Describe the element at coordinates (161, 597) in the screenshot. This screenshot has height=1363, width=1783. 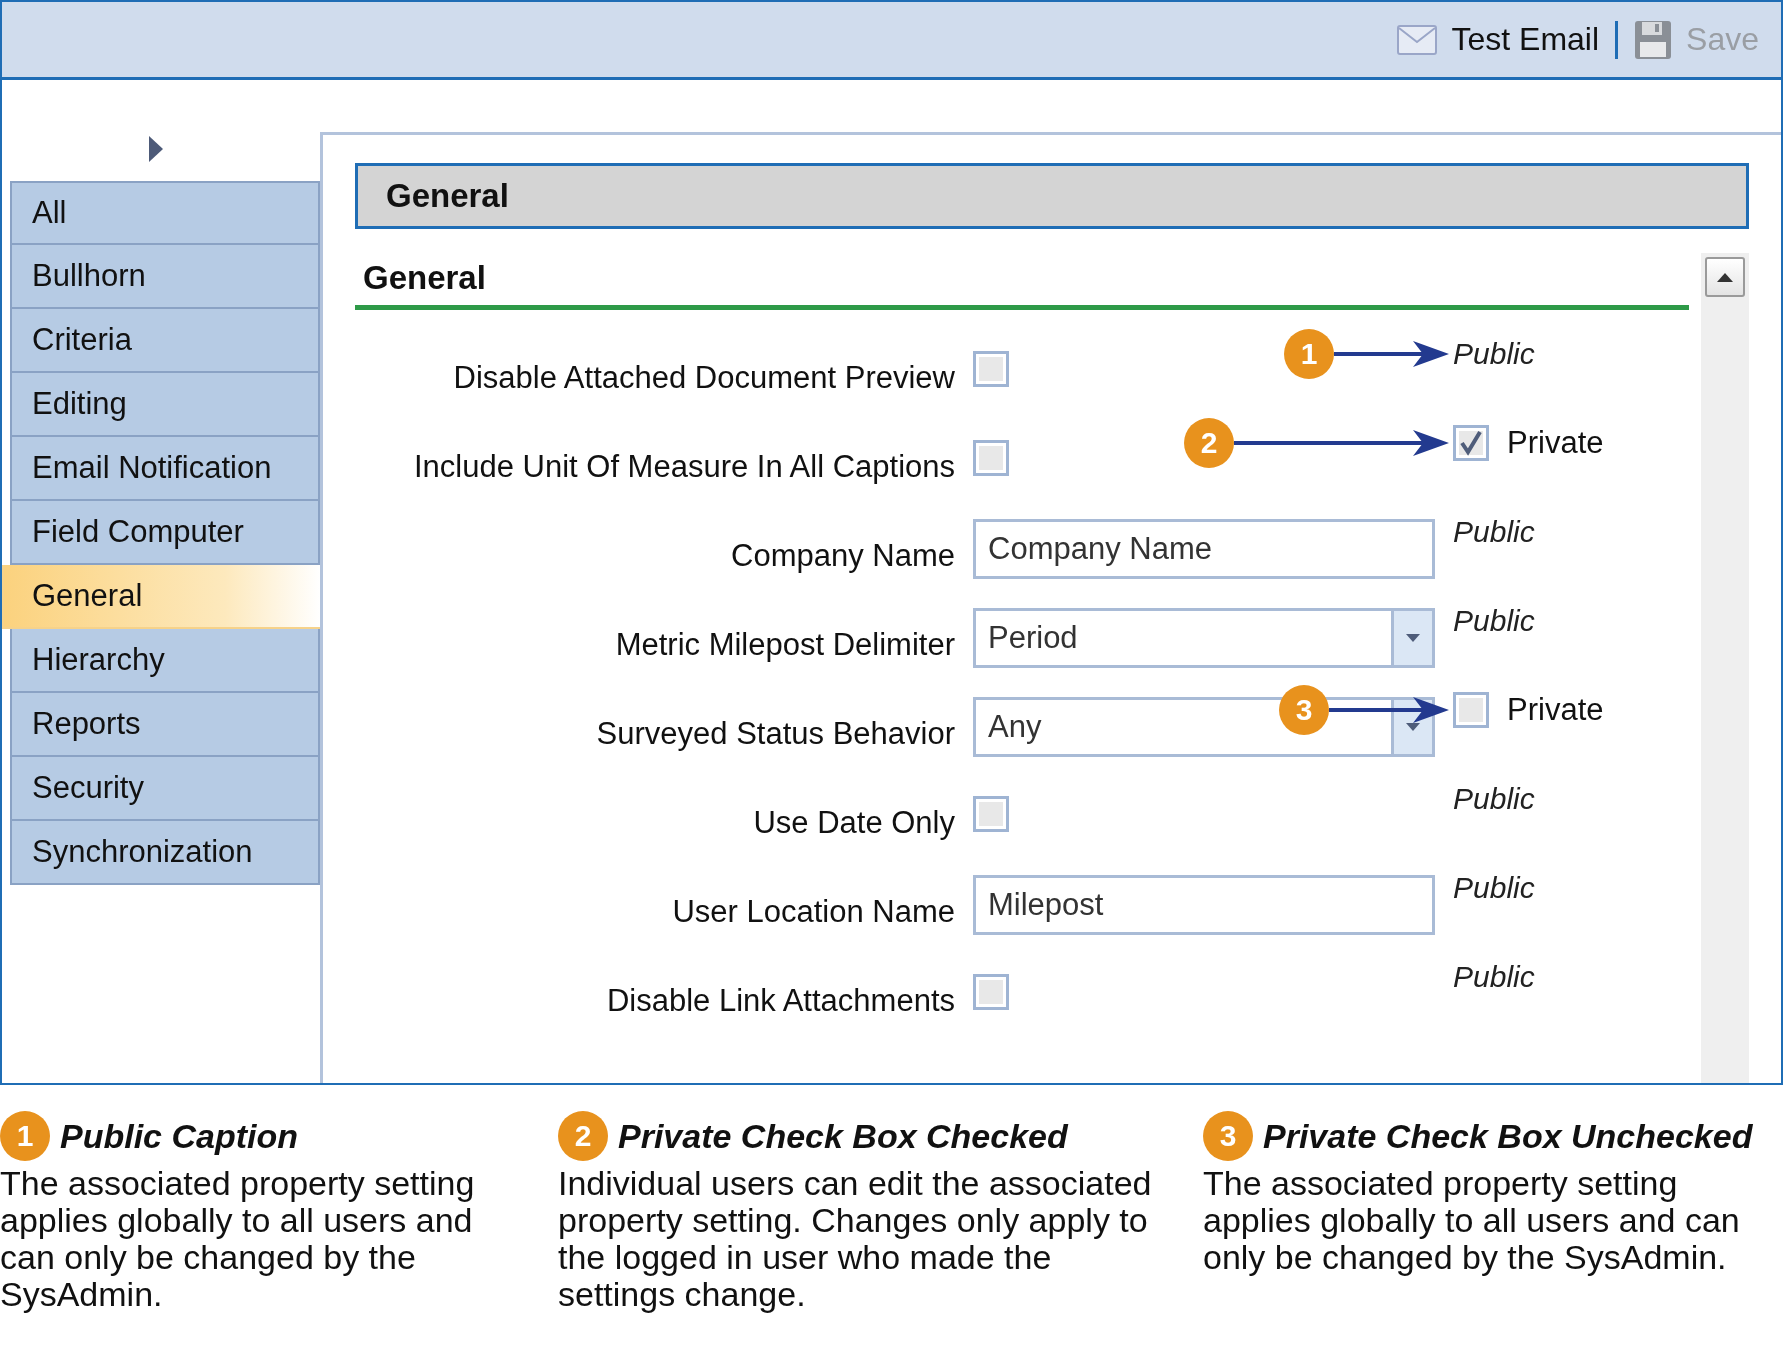
I see `sidebar-item: General` at that location.